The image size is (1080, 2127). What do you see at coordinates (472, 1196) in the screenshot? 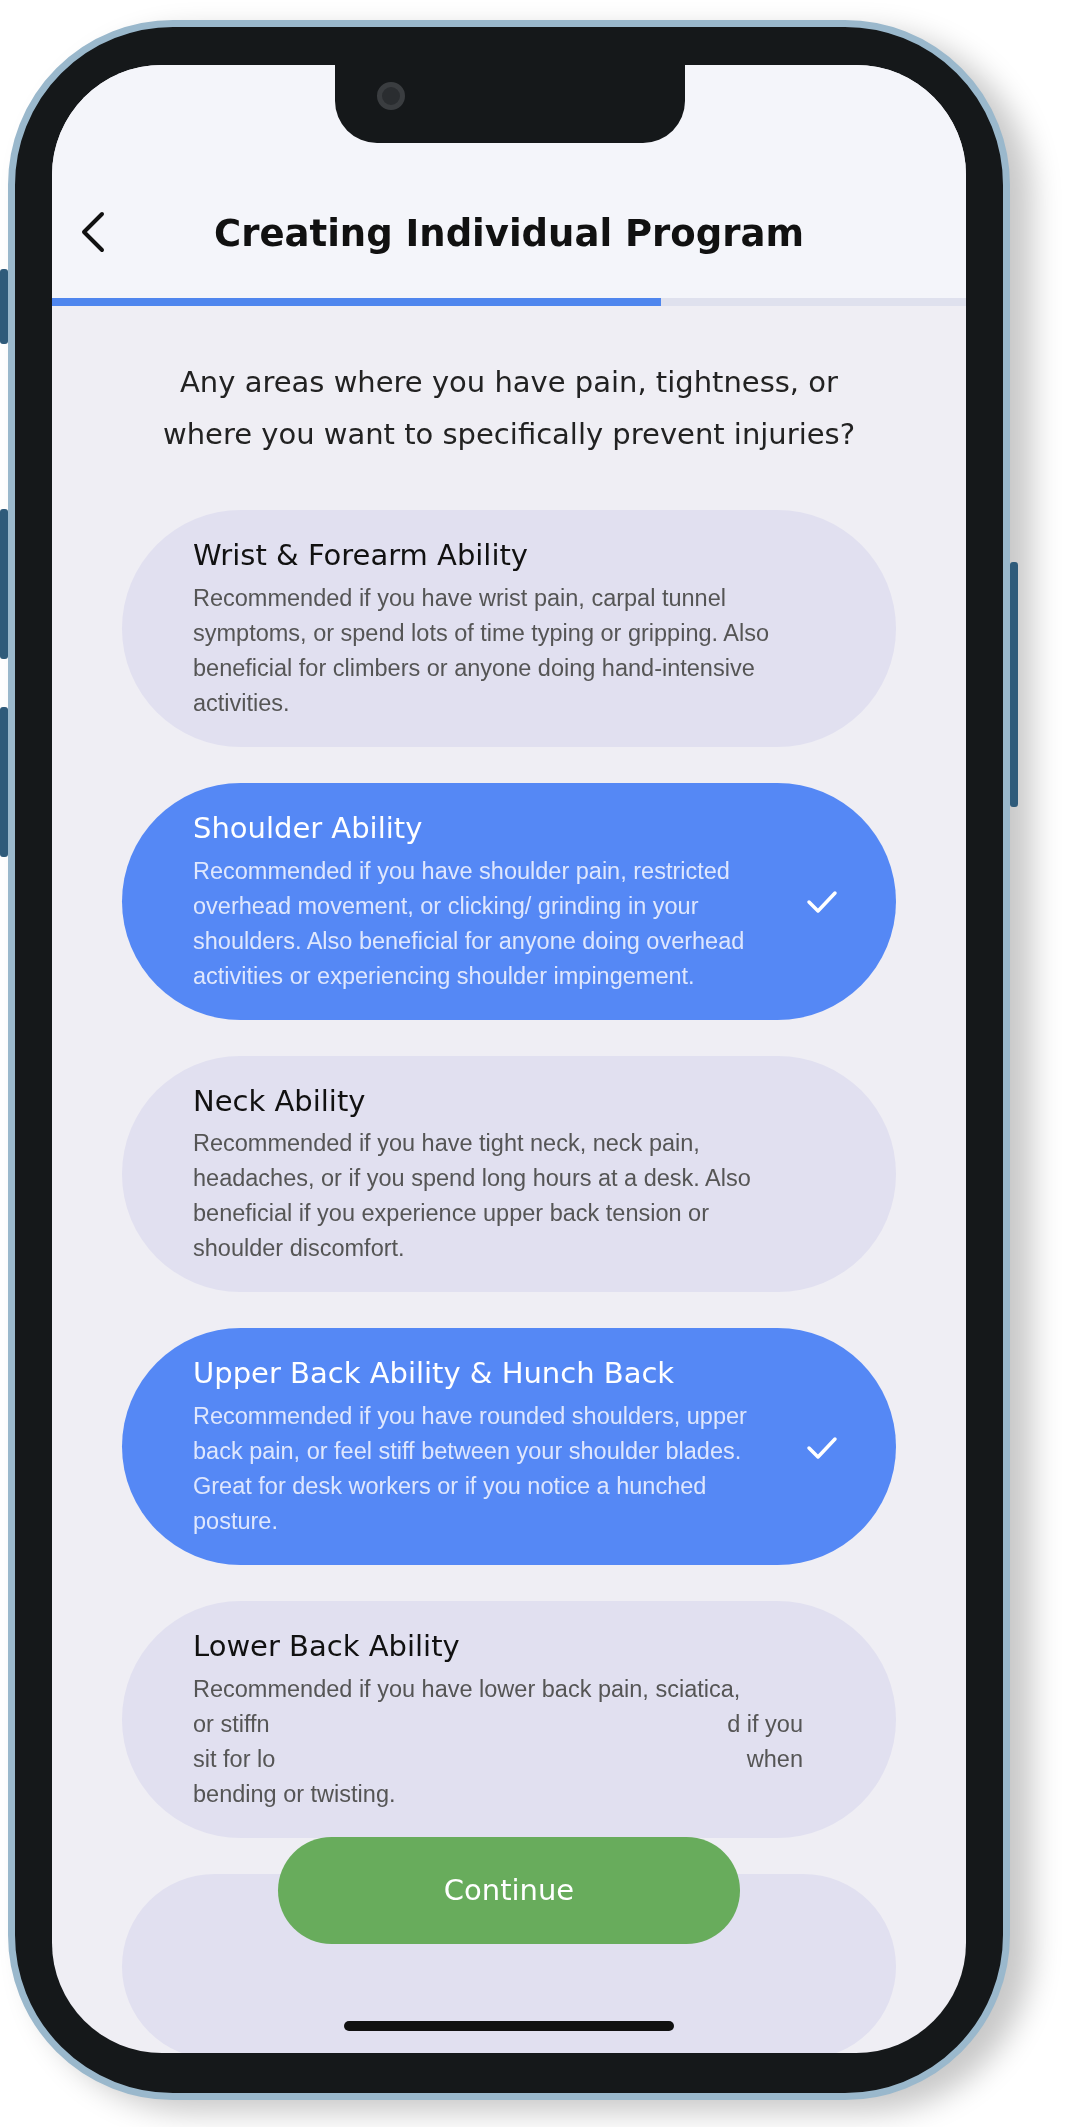
I see `option-description: Recommended if you have tight neck, neck pain, headaches, or if you spend long hours at a desk. Also beneficial if you experience upper back tension or shoulder discomfort.` at bounding box center [472, 1196].